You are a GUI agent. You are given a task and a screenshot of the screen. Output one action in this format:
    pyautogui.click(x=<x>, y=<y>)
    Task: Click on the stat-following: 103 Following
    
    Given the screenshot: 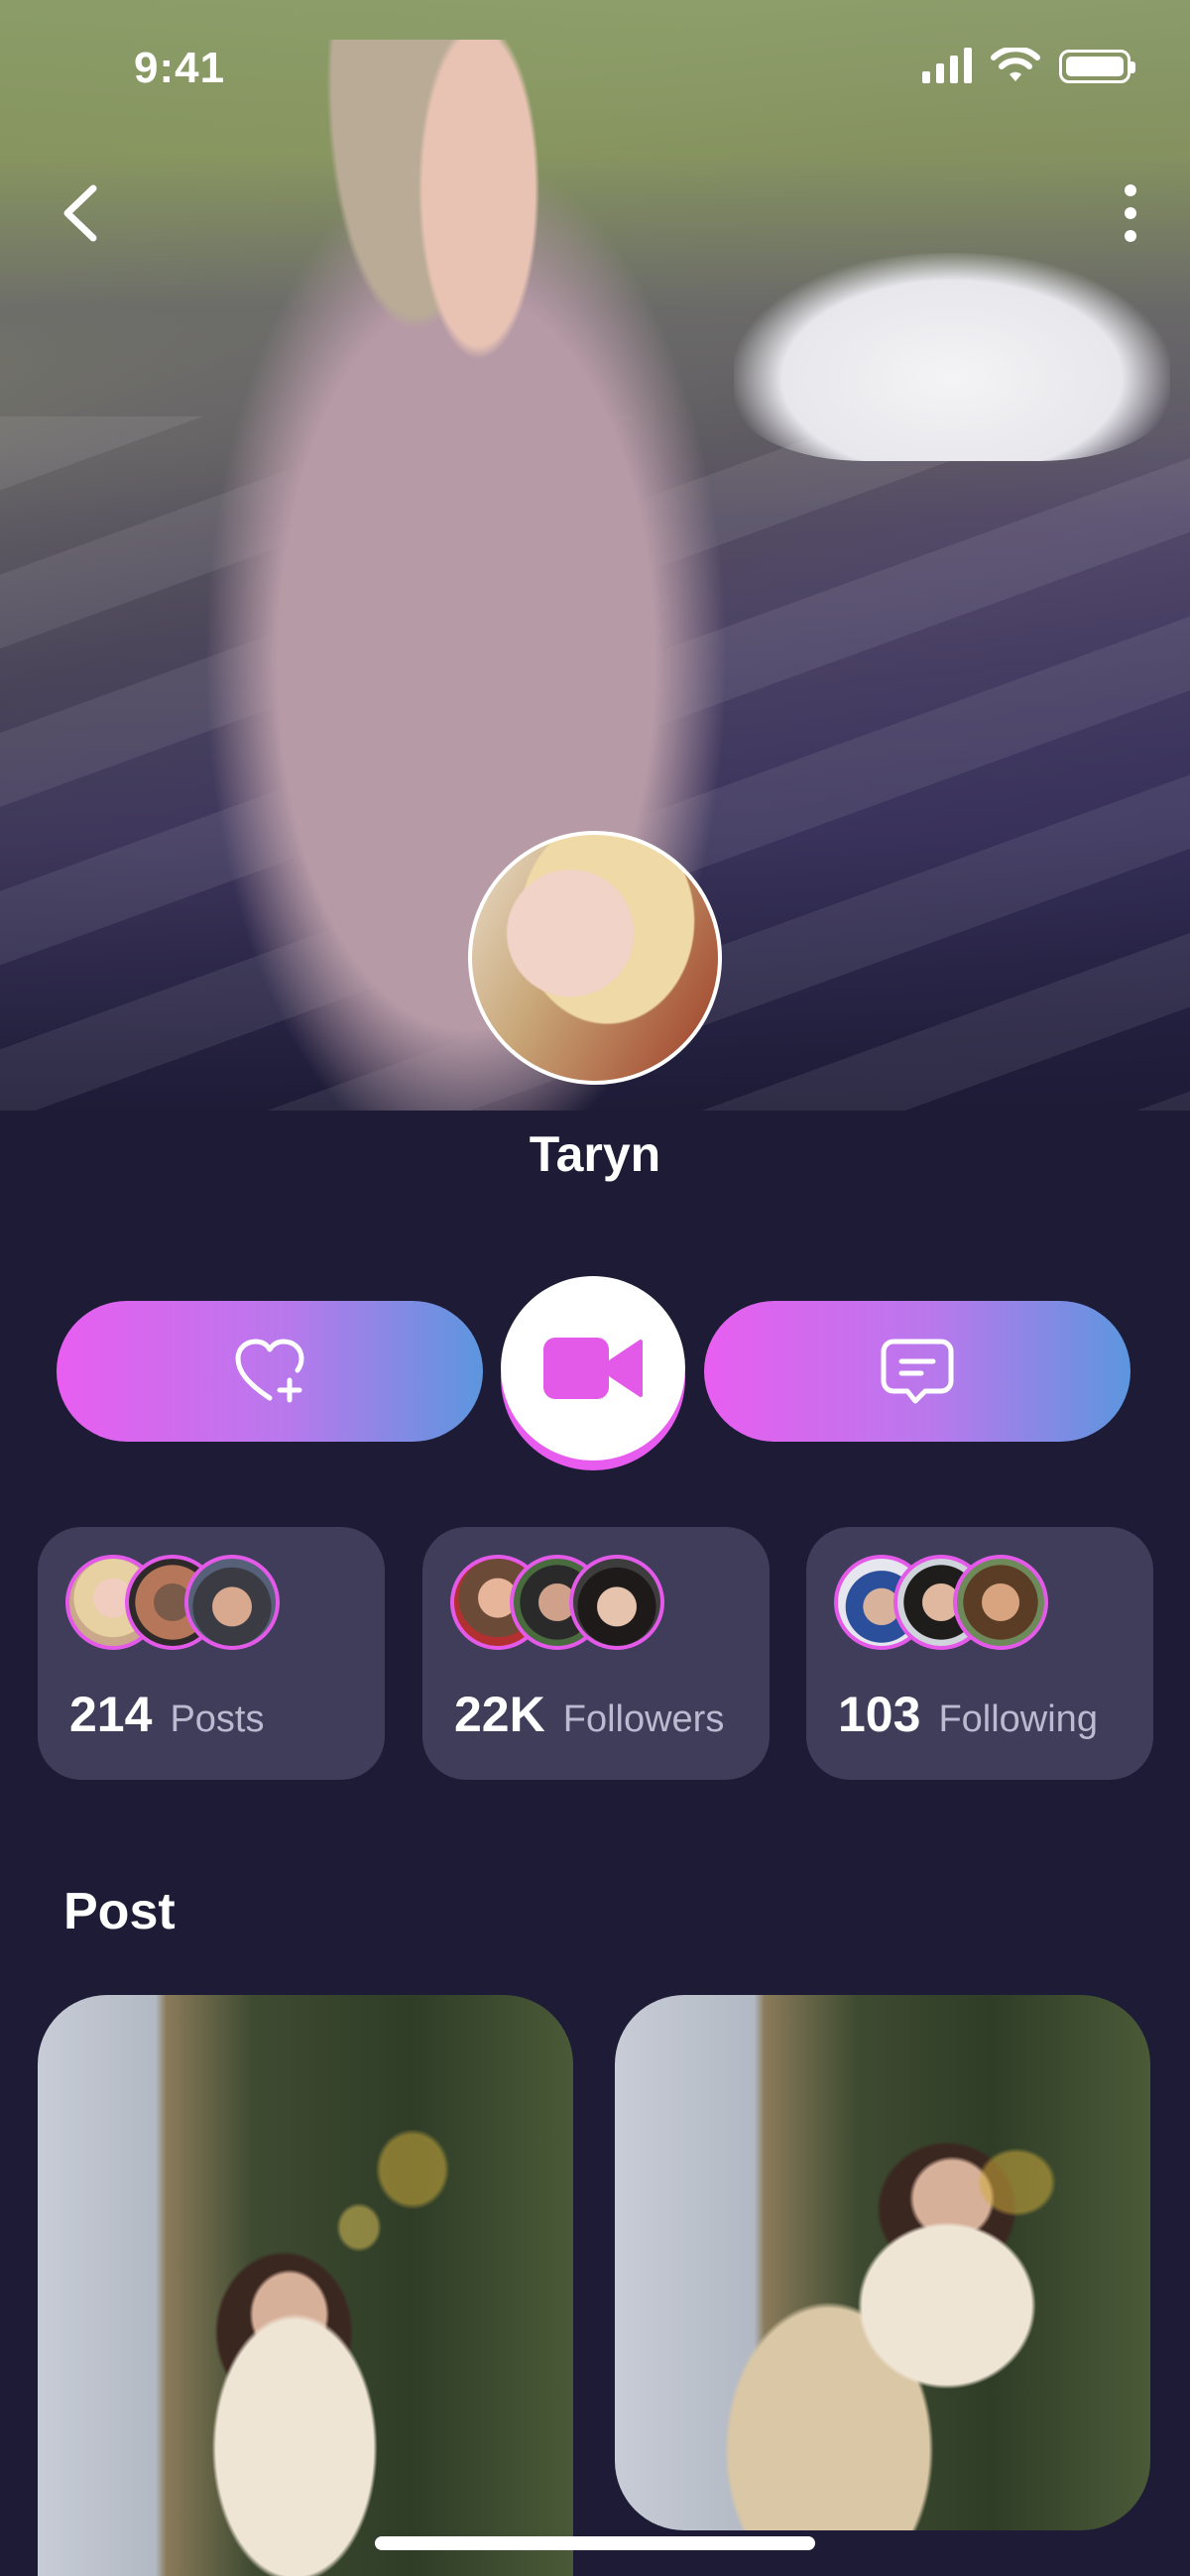 What is the action you would take?
    pyautogui.click(x=968, y=1715)
    